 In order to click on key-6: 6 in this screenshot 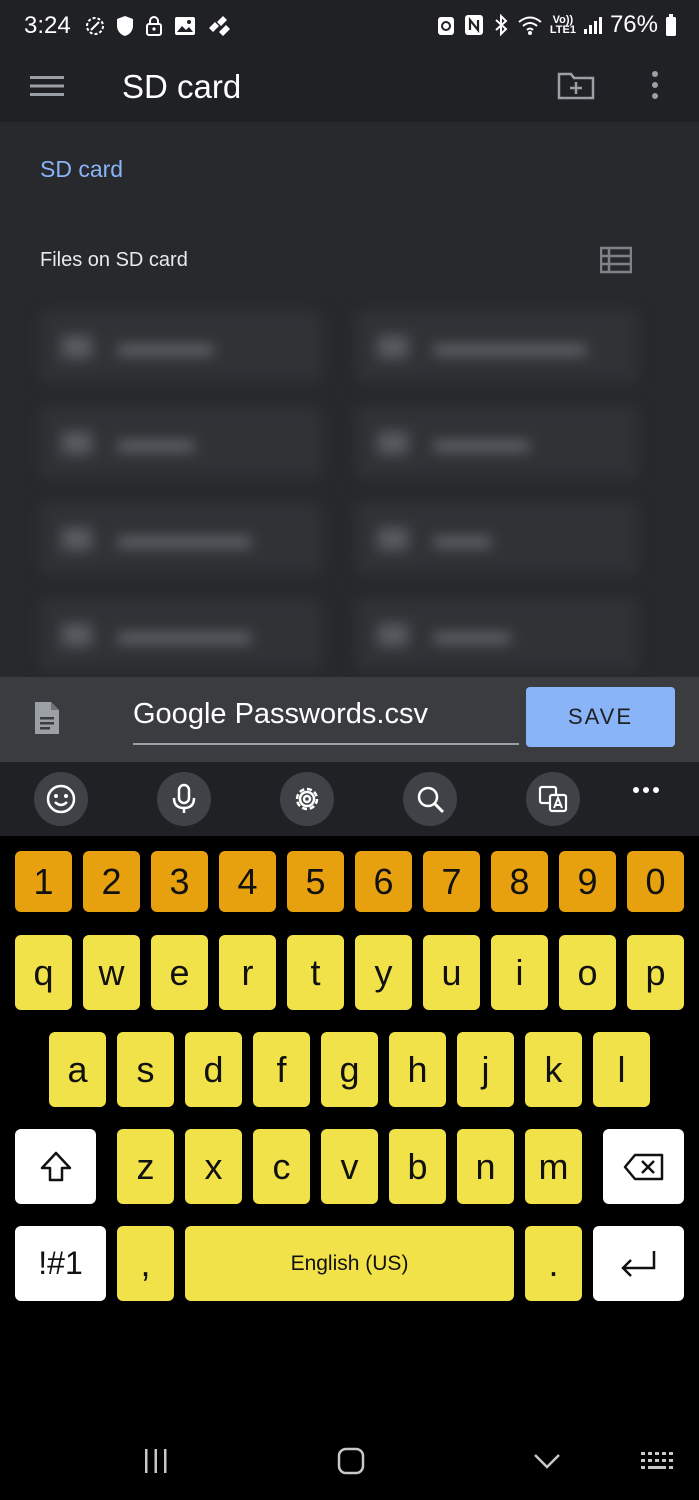, I will do `click(383, 881)`.